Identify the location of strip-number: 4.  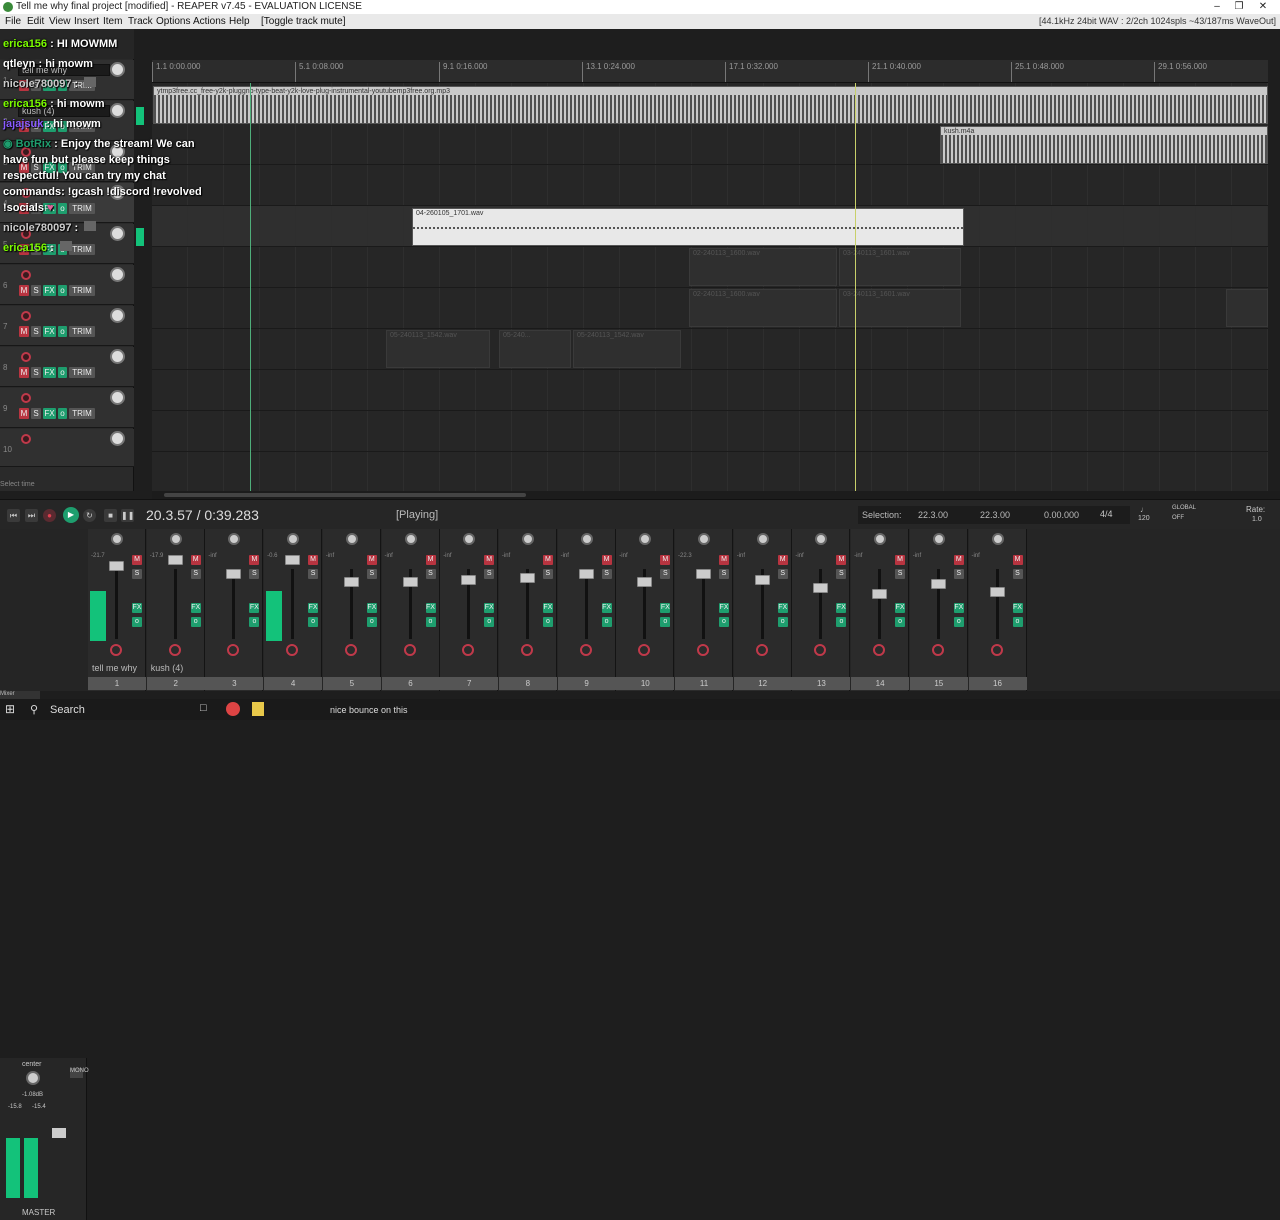
(293, 683).